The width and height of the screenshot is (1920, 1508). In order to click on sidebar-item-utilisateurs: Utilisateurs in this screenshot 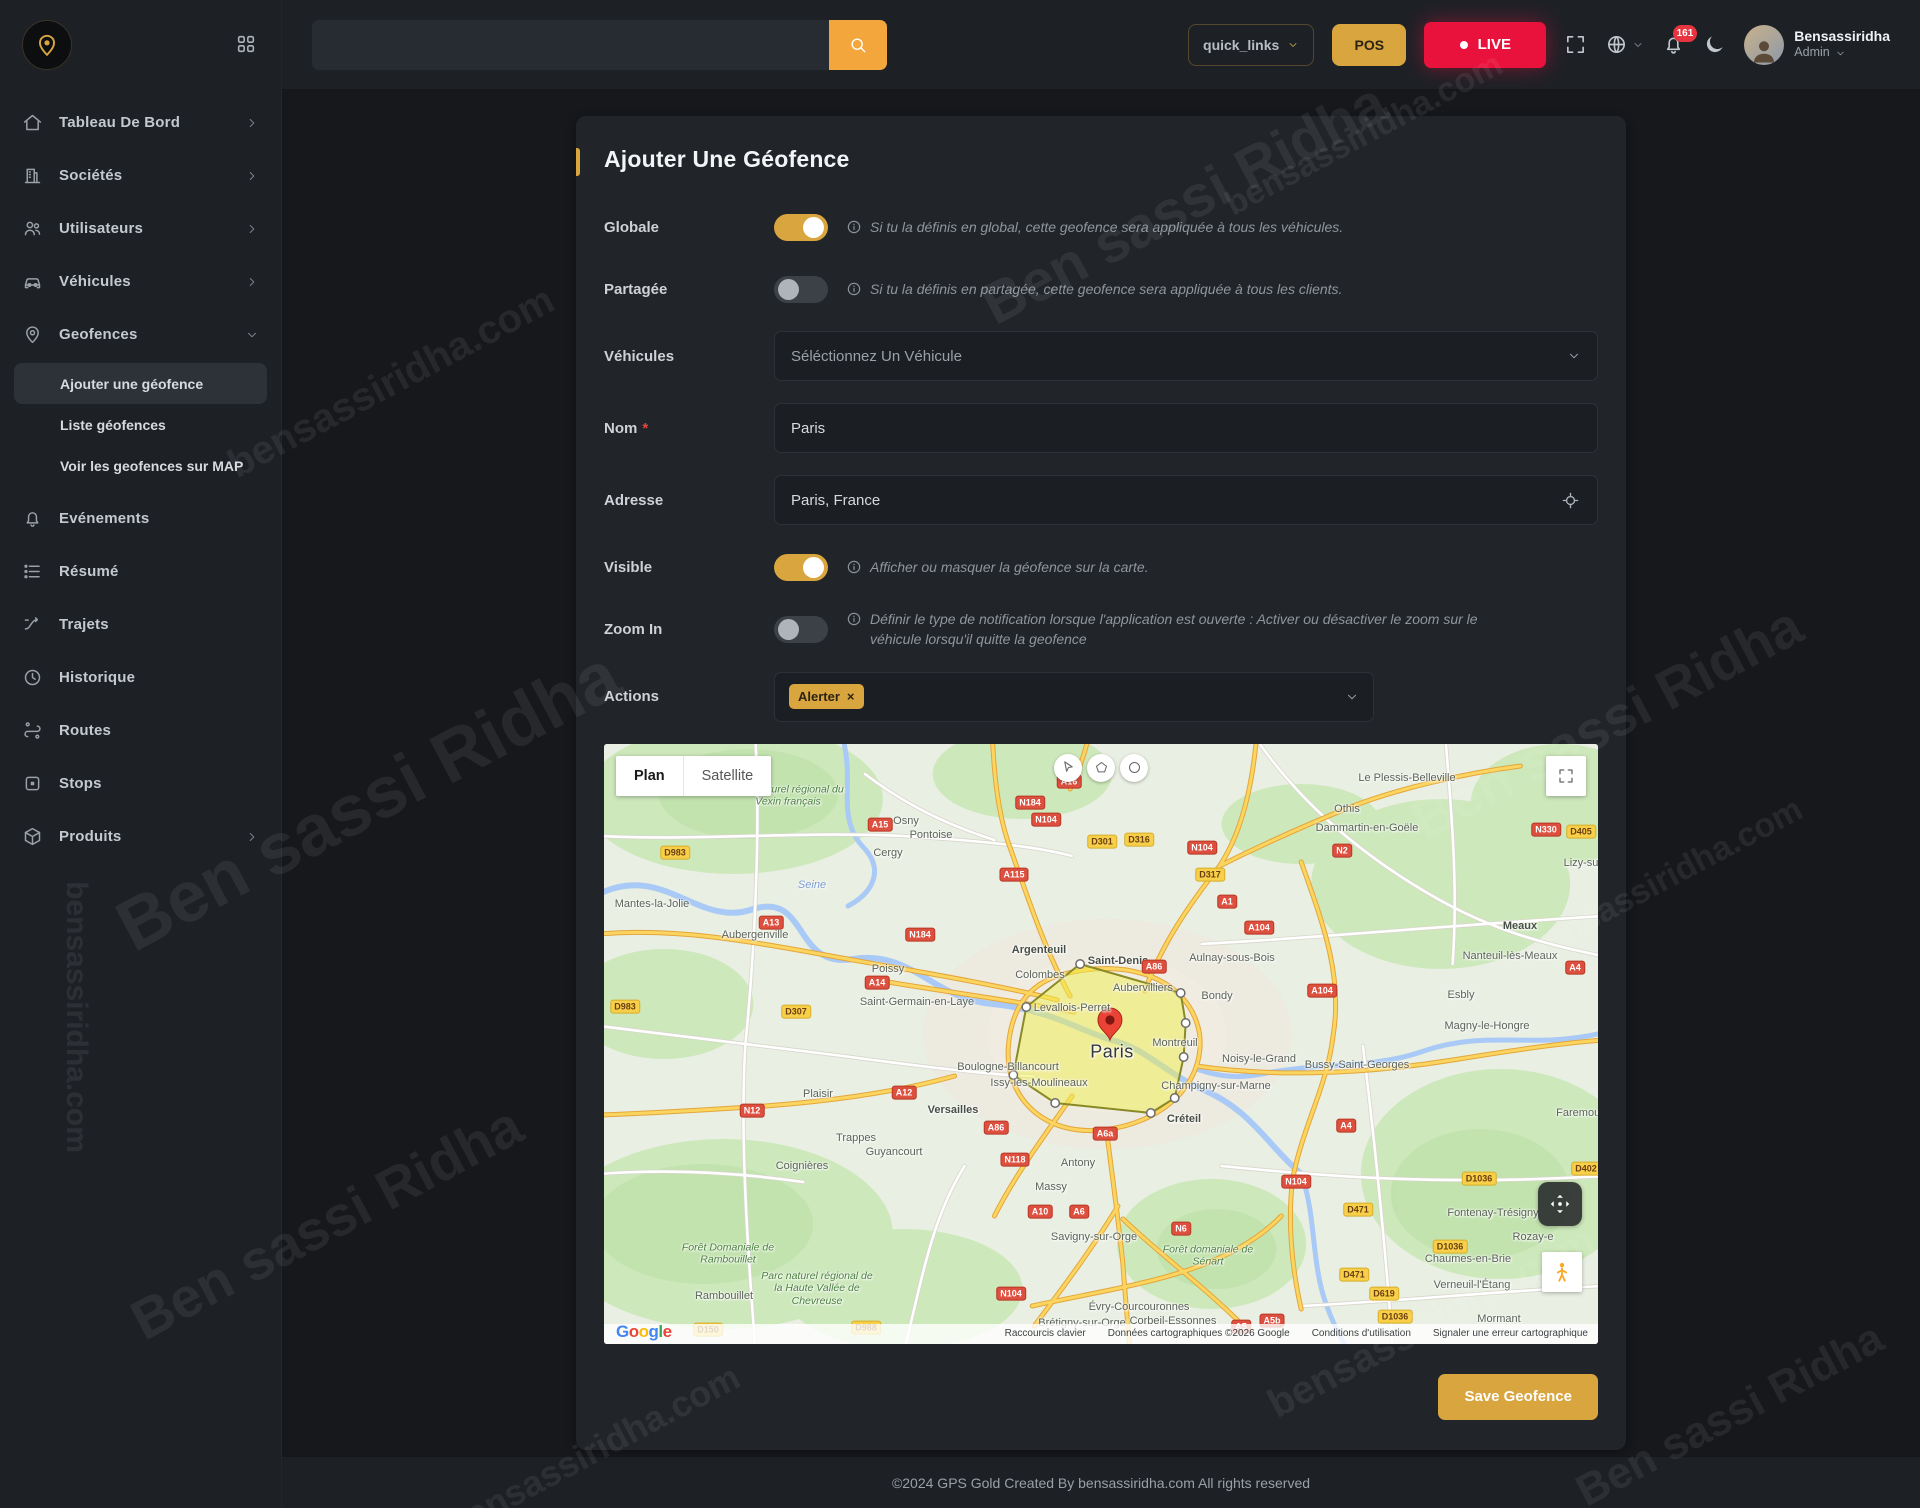, I will do `click(140, 228)`.